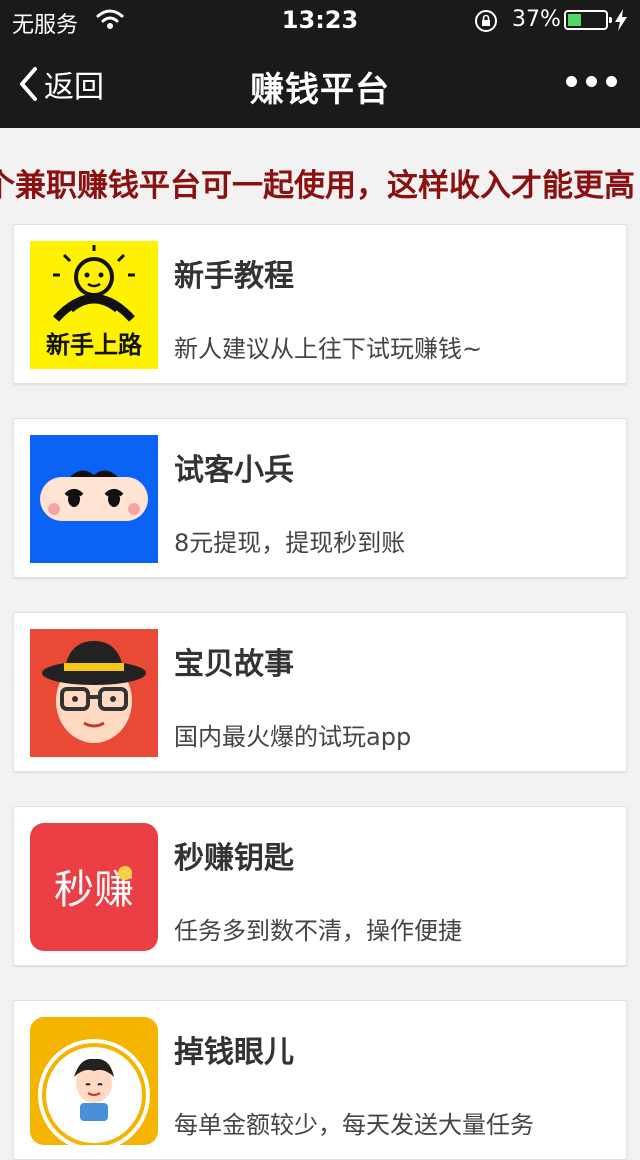 Image resolution: width=640 pixels, height=1160 pixels. I want to click on top-bar: 无服务 13:23 37% 返回 赚钱平台, so click(320, 64).